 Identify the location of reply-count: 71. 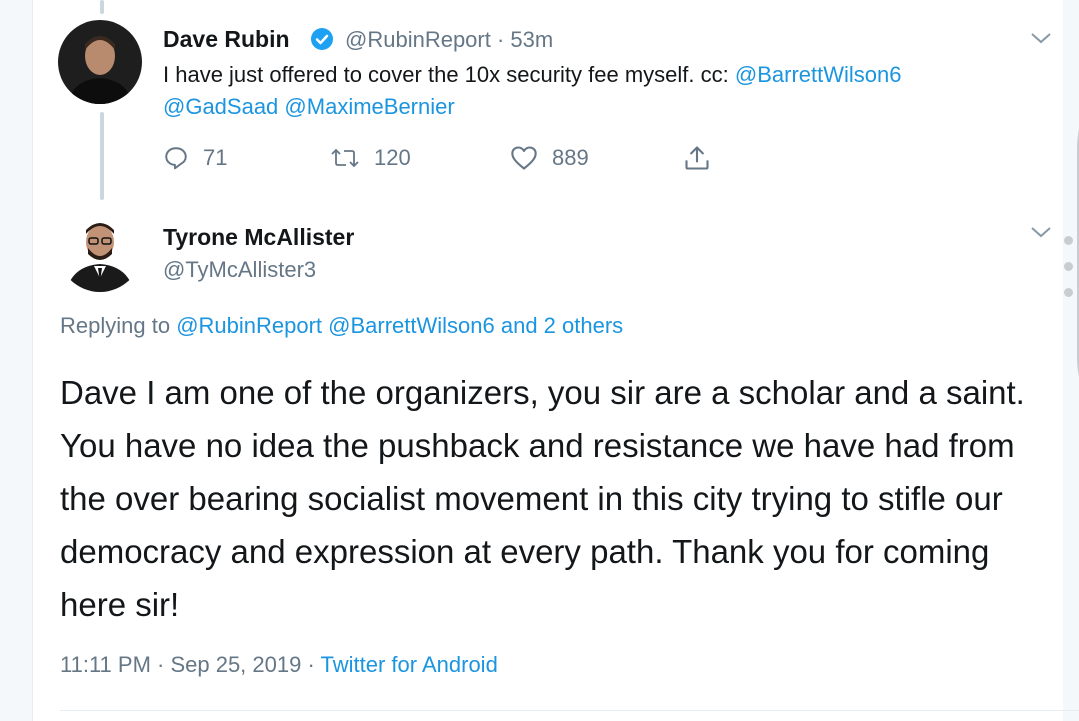
(215, 157).